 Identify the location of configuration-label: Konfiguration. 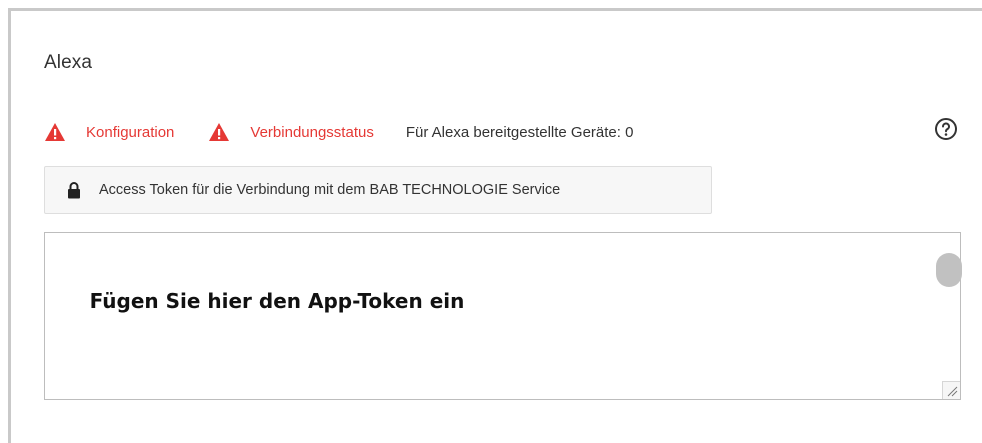
(130, 132).